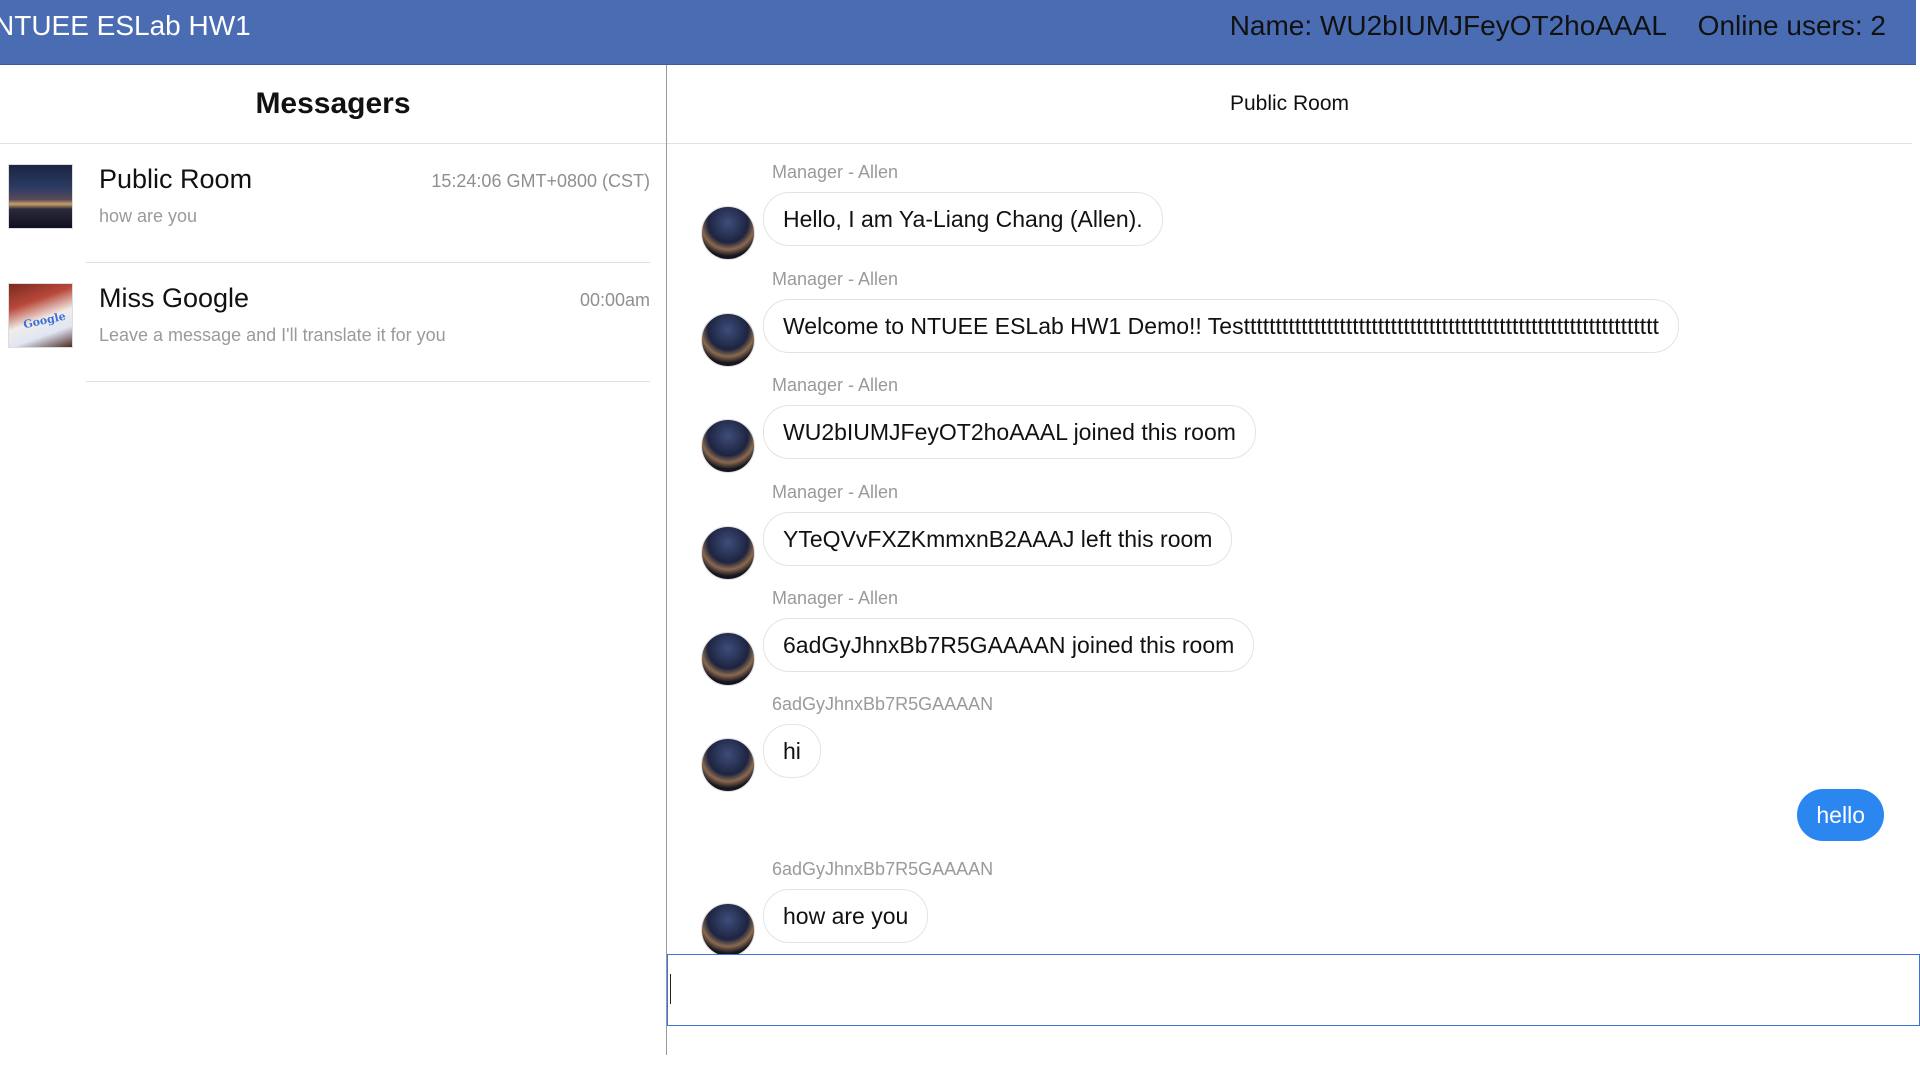 The image size is (1920, 1080). Describe the element at coordinates (963, 219) in the screenshot. I see `message-bubble: Hello, I am Ya-Liang Chang (Allen).` at that location.